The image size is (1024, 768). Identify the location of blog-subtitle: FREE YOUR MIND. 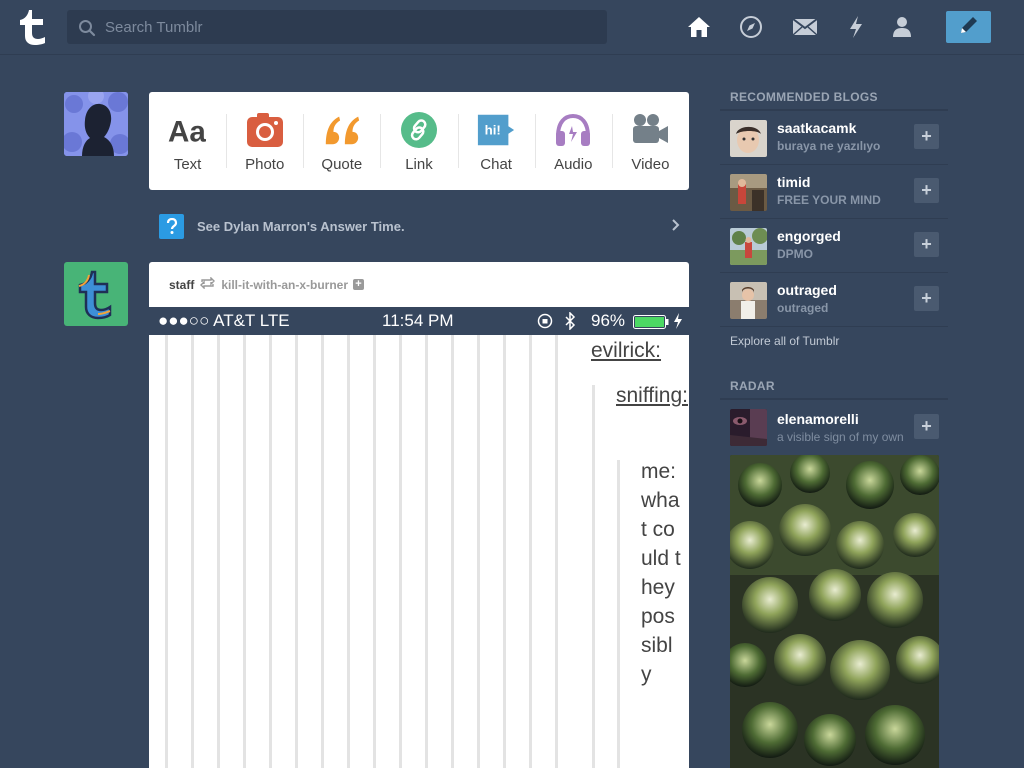
(829, 200).